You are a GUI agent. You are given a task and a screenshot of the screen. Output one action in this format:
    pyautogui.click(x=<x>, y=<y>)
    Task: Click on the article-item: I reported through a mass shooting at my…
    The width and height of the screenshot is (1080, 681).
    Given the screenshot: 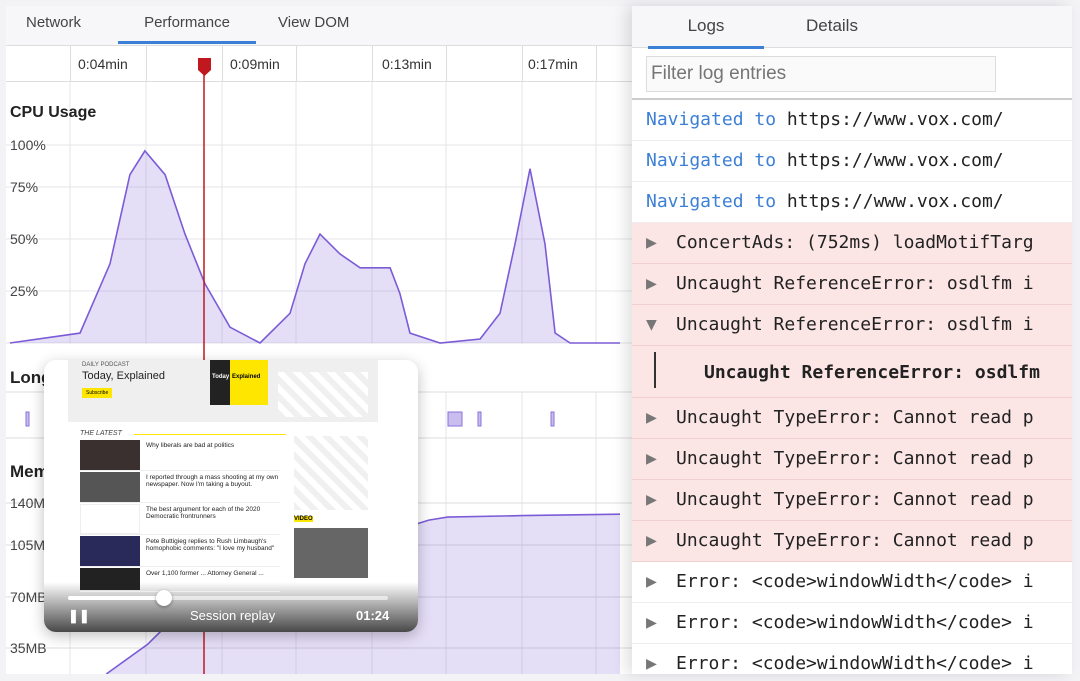 What is the action you would take?
    pyautogui.click(x=183, y=487)
    